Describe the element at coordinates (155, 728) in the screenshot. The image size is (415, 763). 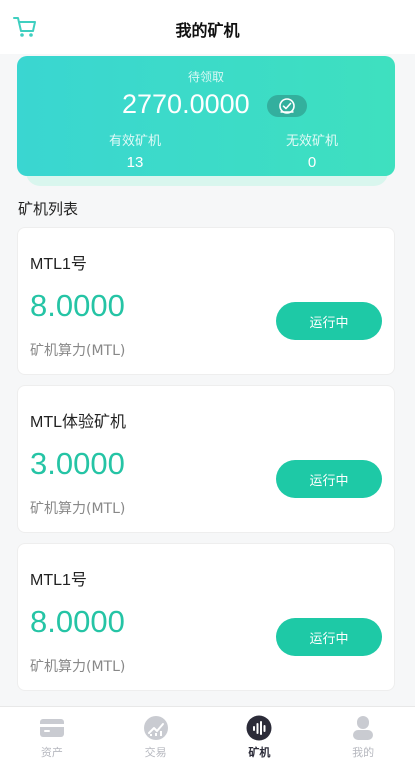
I see `chart-icon` at that location.